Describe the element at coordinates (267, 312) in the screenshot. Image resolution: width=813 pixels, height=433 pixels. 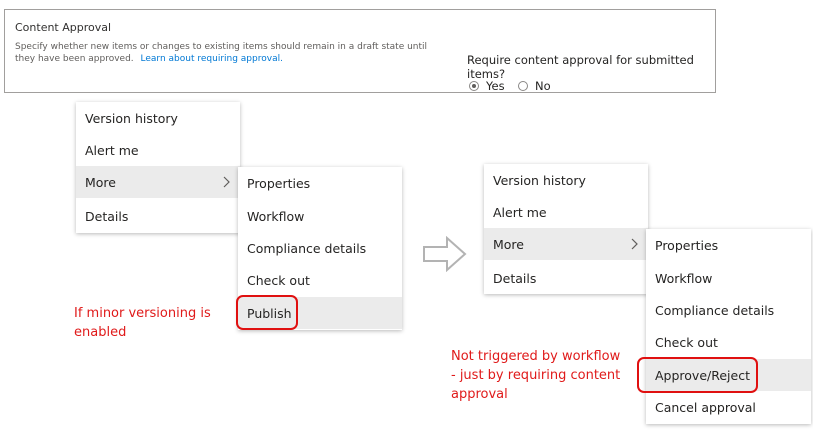
I see `publish-highlight-ring` at that location.